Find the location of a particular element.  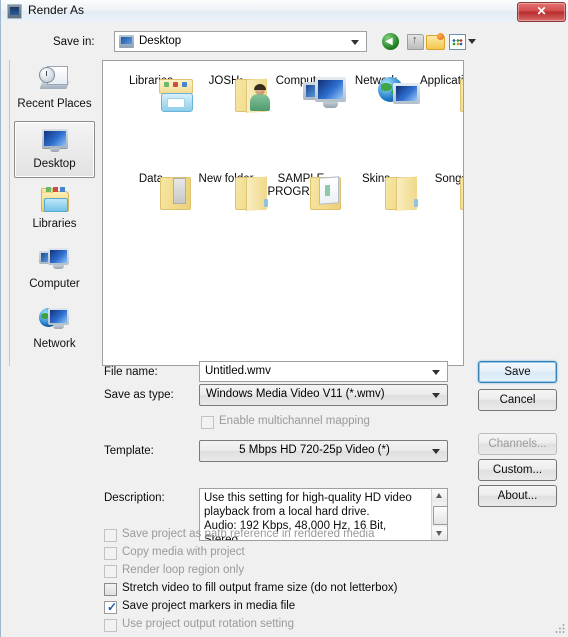

file-item: Songs is located at coordinates (439, 190).